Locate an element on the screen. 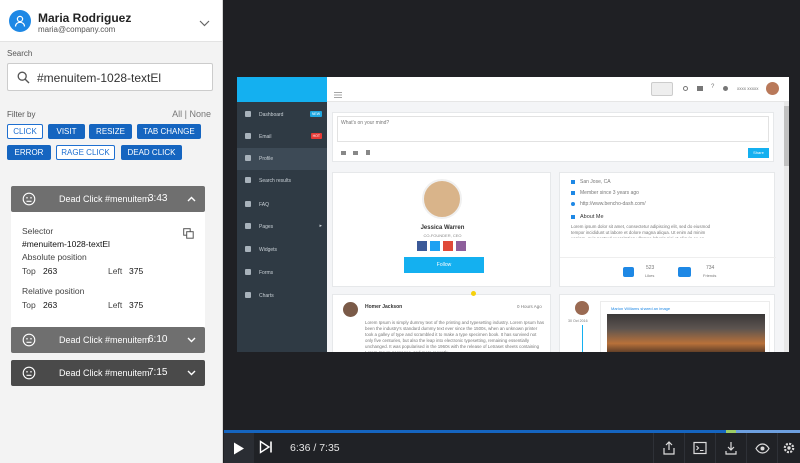  event-time: 3:43 is located at coordinates (158, 198).